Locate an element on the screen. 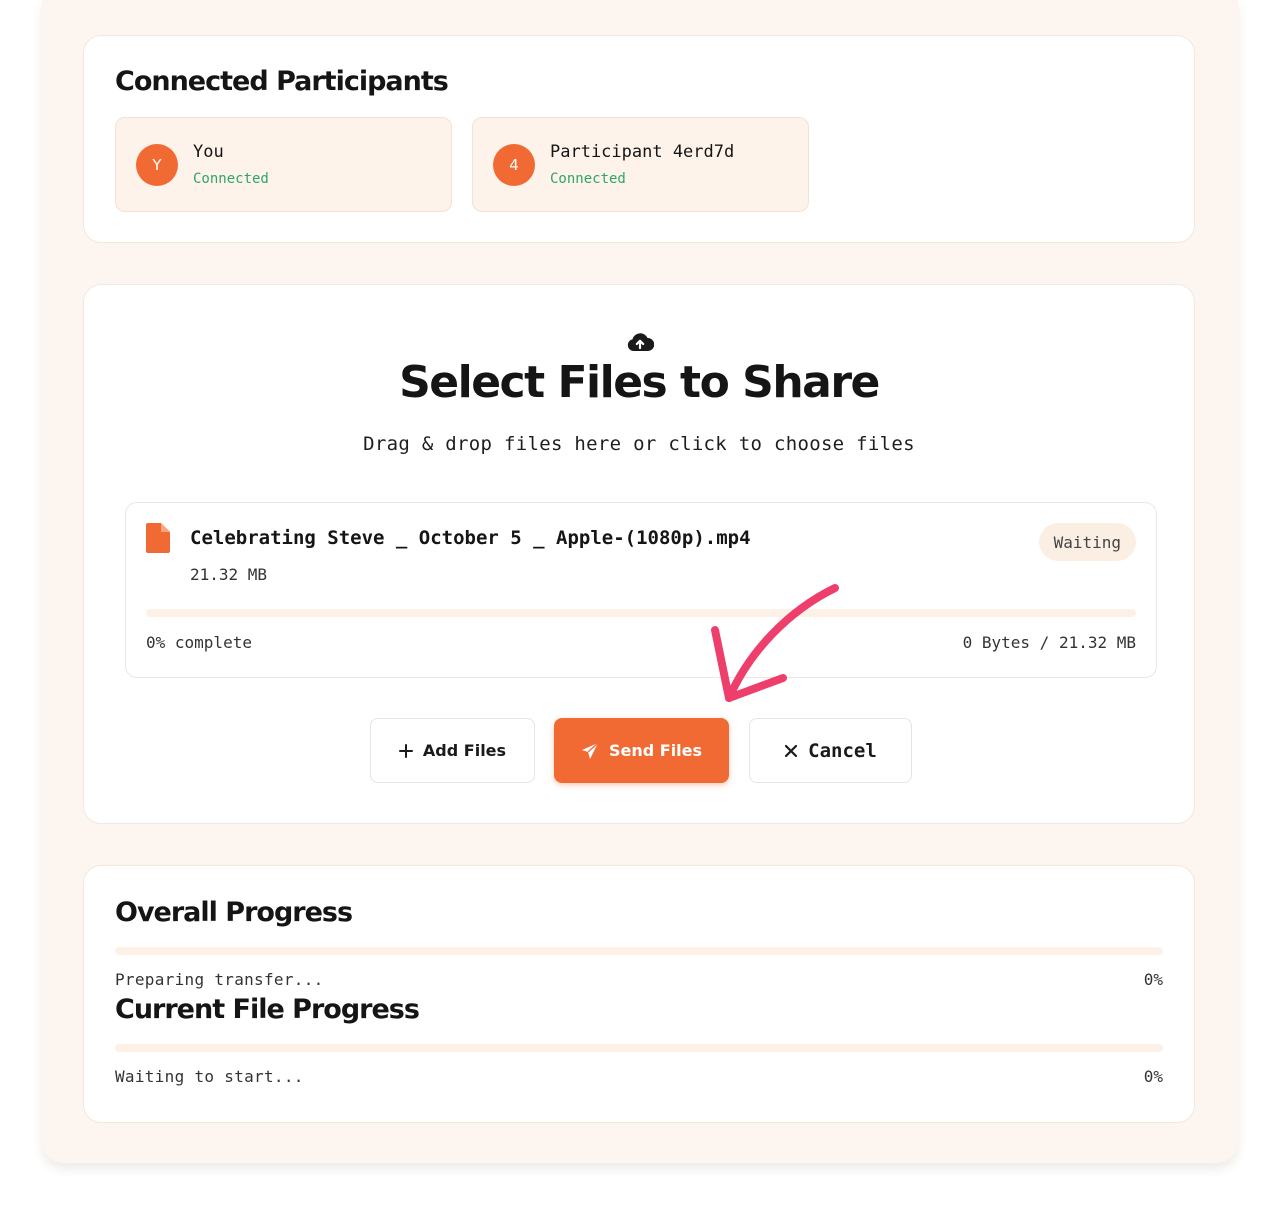  close-icon is located at coordinates (791, 750).